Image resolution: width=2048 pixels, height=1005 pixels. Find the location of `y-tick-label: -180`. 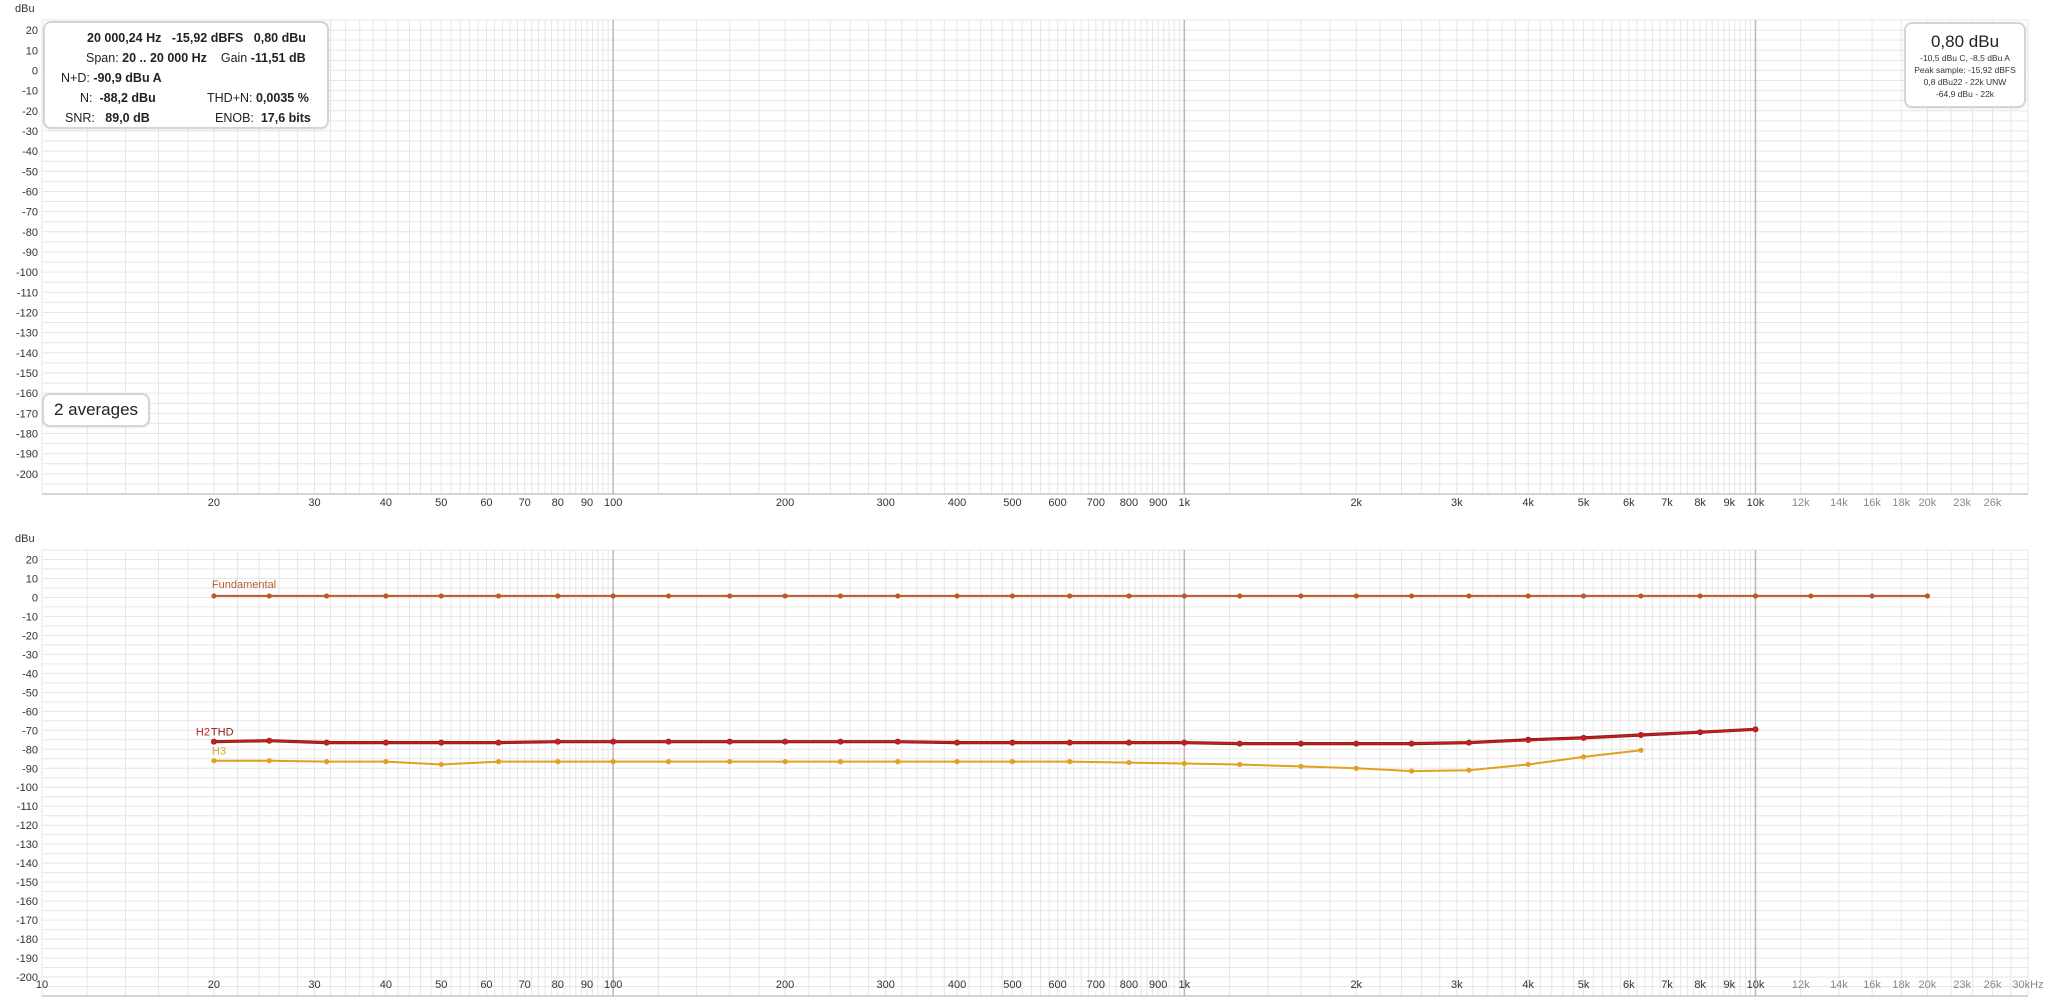

y-tick-label: -180 is located at coordinates (27, 434).